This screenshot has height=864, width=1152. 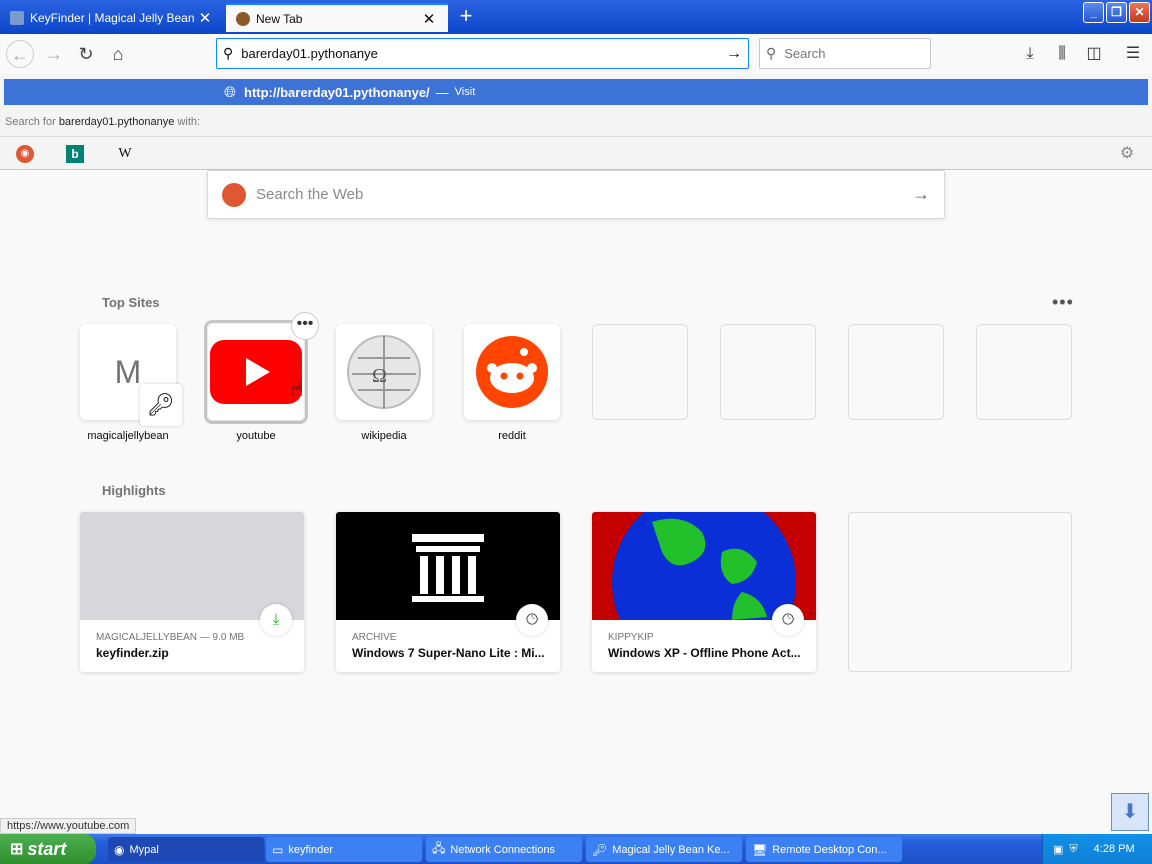 What do you see at coordinates (384, 436) in the screenshot?
I see `top-site-label: wikipedia` at bounding box center [384, 436].